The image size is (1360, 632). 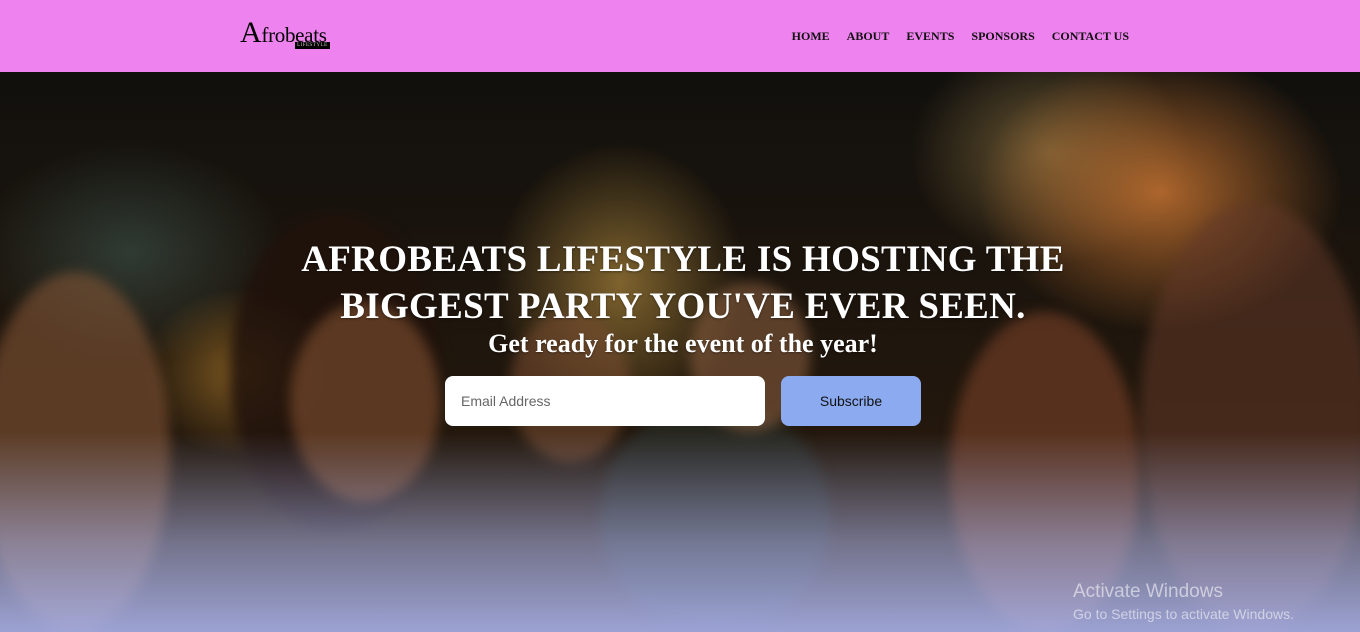 What do you see at coordinates (683, 306) in the screenshot?
I see `hero-headline-line2: BIGGEST PARTY YOU'VE EVER SEEN.` at bounding box center [683, 306].